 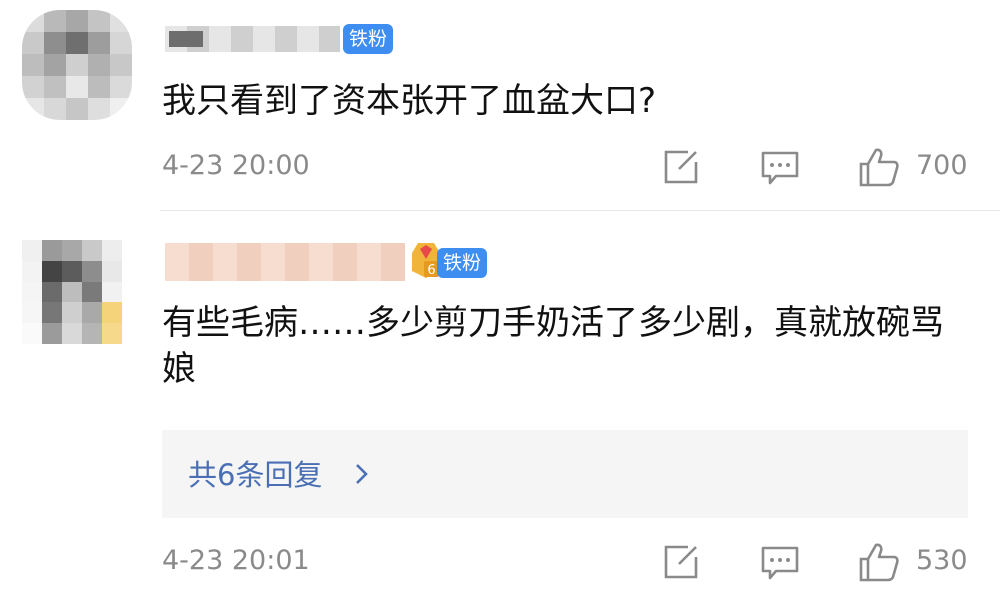 What do you see at coordinates (780, 563) in the screenshot?
I see `comment-icon` at bounding box center [780, 563].